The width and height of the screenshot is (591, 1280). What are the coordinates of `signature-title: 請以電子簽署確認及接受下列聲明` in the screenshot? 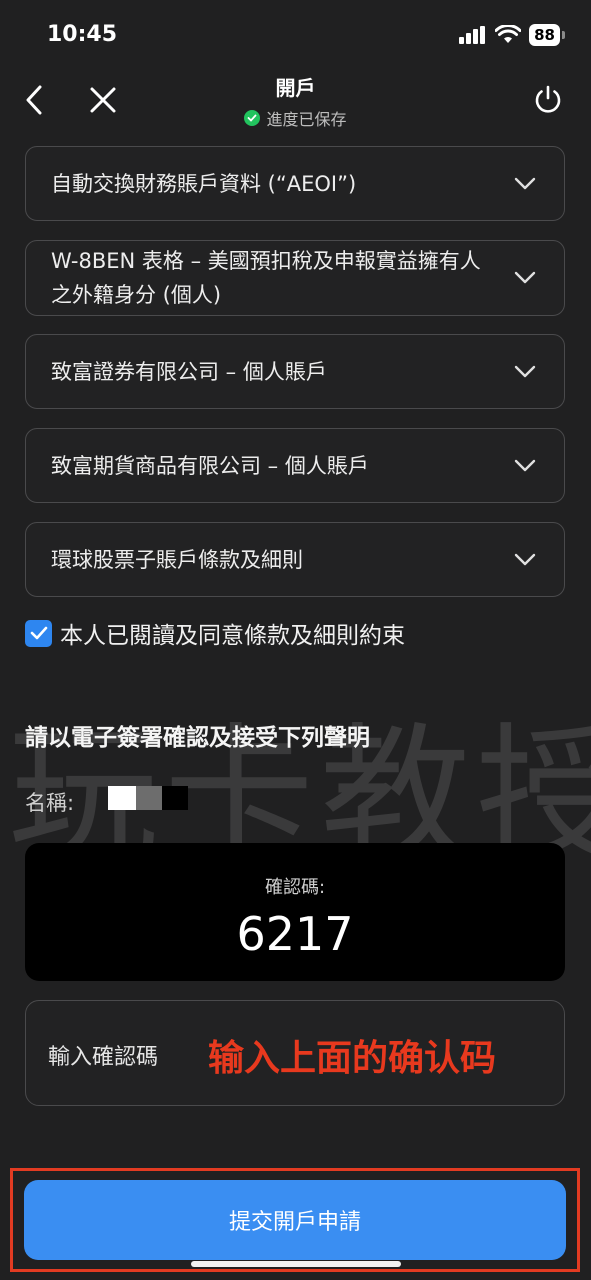 It's located at (197, 738).